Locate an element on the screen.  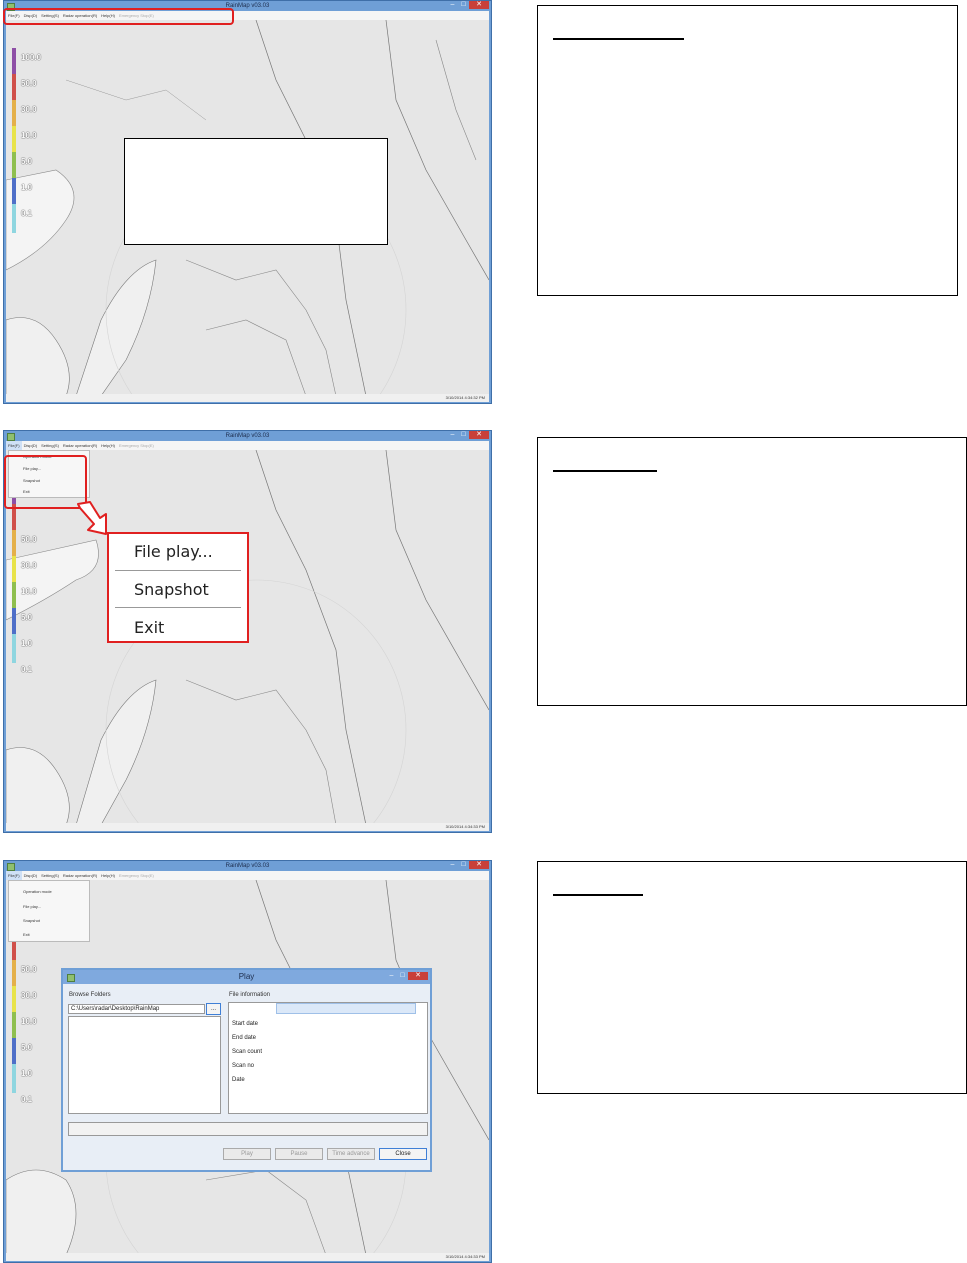
menu-item-exit: Exit is located at coordinates (26, 934).